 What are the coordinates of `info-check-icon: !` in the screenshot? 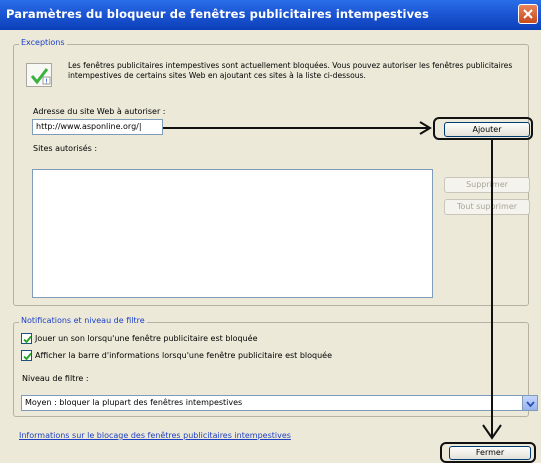 It's located at (39, 75).